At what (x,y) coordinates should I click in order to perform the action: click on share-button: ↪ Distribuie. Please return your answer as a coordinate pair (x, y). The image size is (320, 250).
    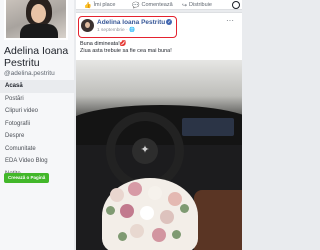
    Looking at the image, I should click on (197, 5).